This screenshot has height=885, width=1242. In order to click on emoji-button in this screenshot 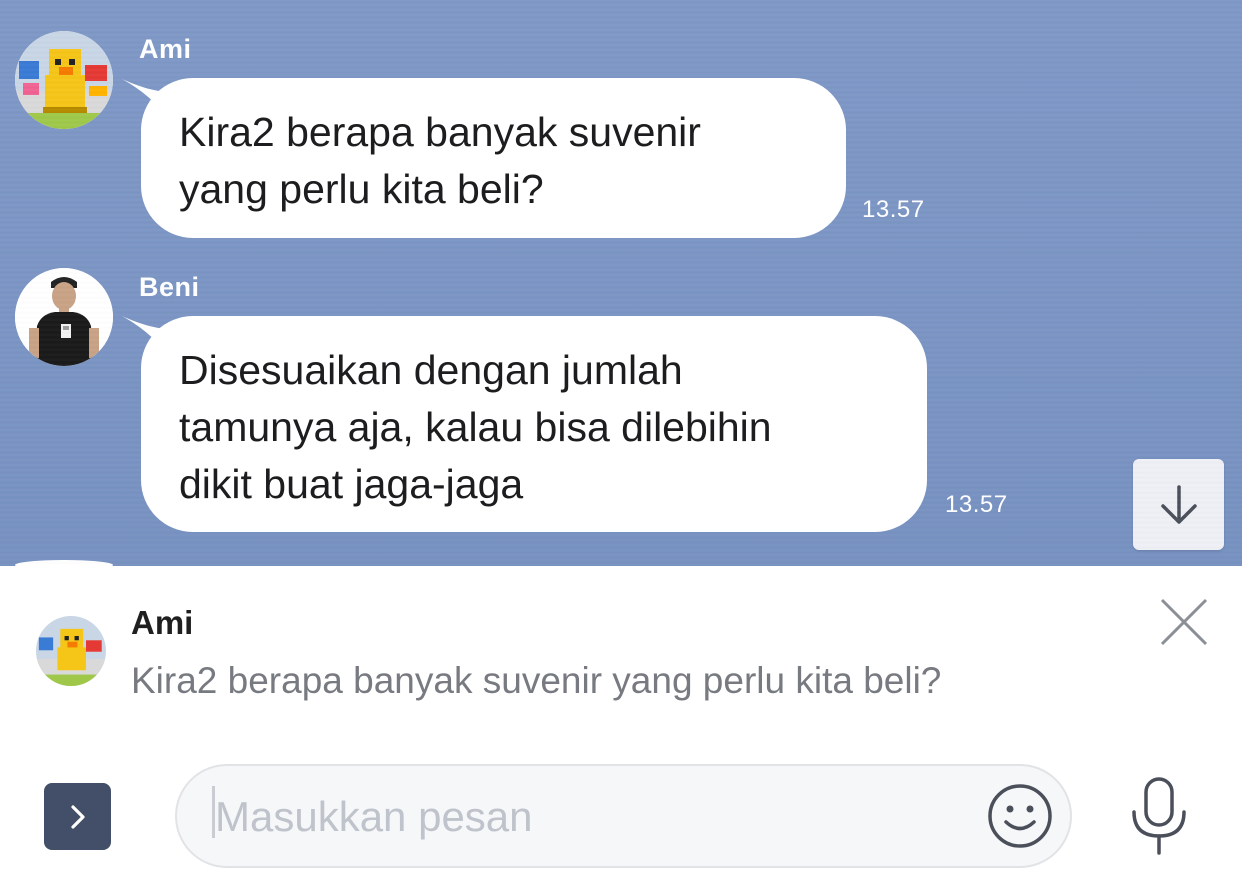, I will do `click(1020, 816)`.